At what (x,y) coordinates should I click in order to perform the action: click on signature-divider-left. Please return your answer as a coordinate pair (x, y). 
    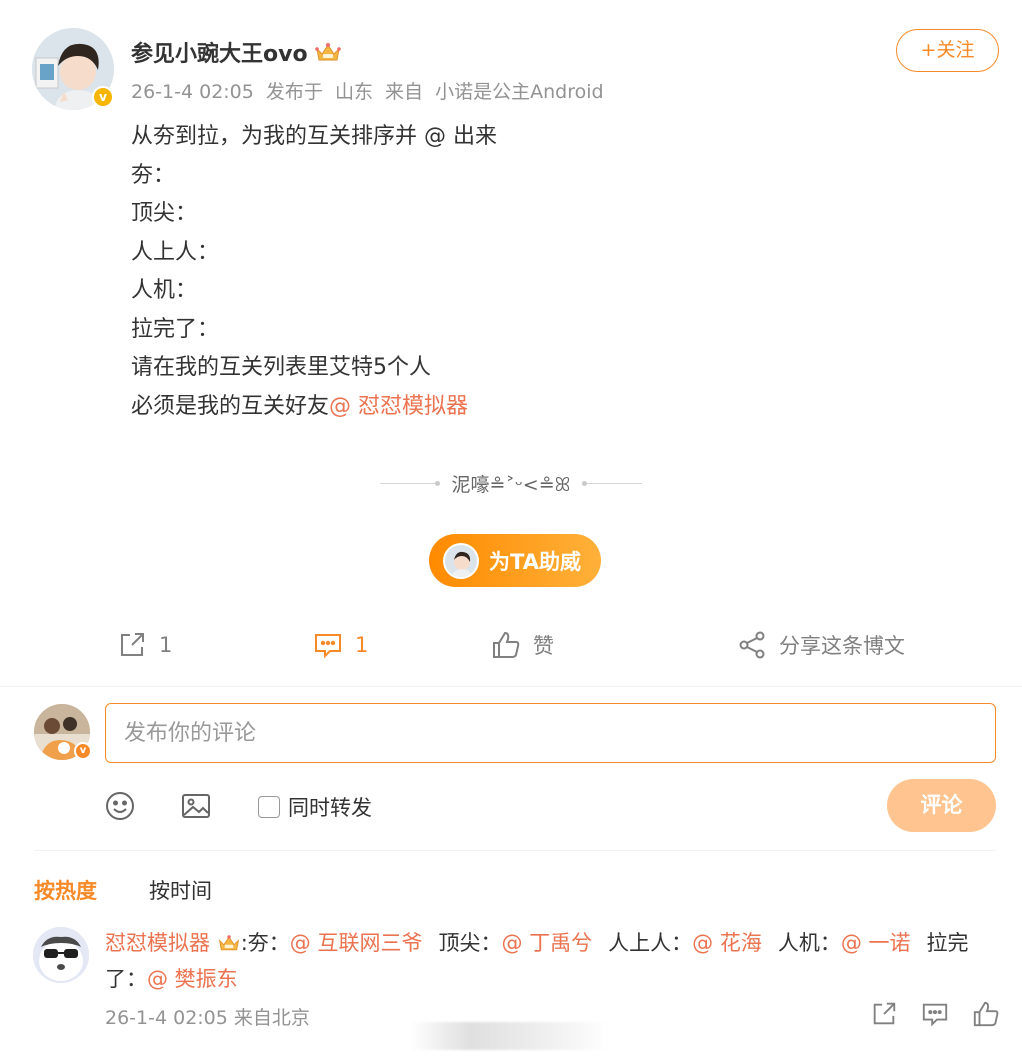
    Looking at the image, I should click on (409, 483).